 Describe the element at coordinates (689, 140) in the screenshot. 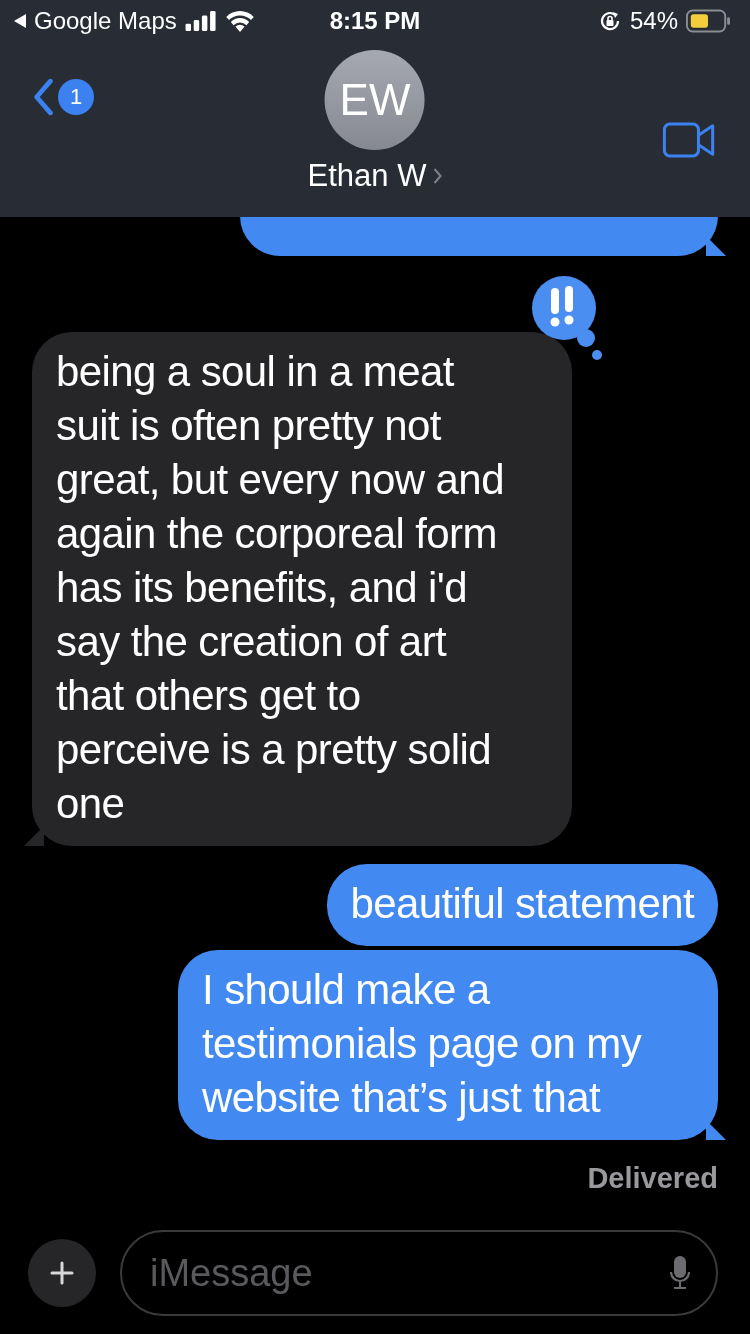

I see `video-camera-icon` at that location.